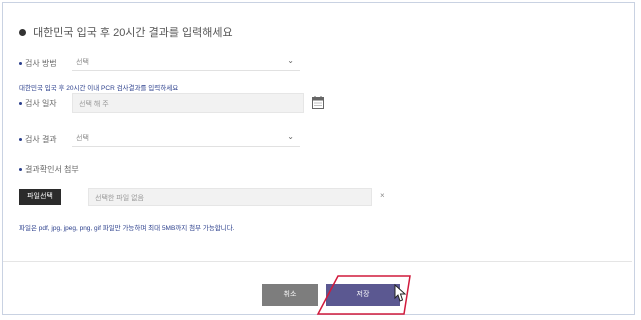  Describe the element at coordinates (290, 295) in the screenshot. I see `cancel-button: 취소` at that location.